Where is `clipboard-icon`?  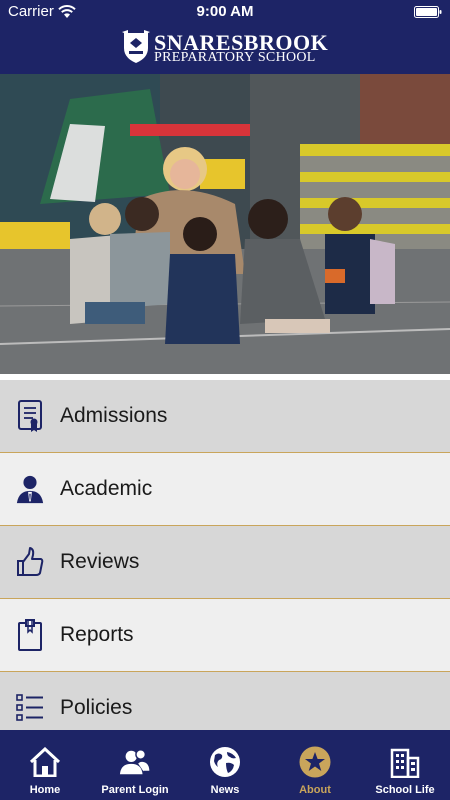
clipboard-icon is located at coordinates (30, 635).